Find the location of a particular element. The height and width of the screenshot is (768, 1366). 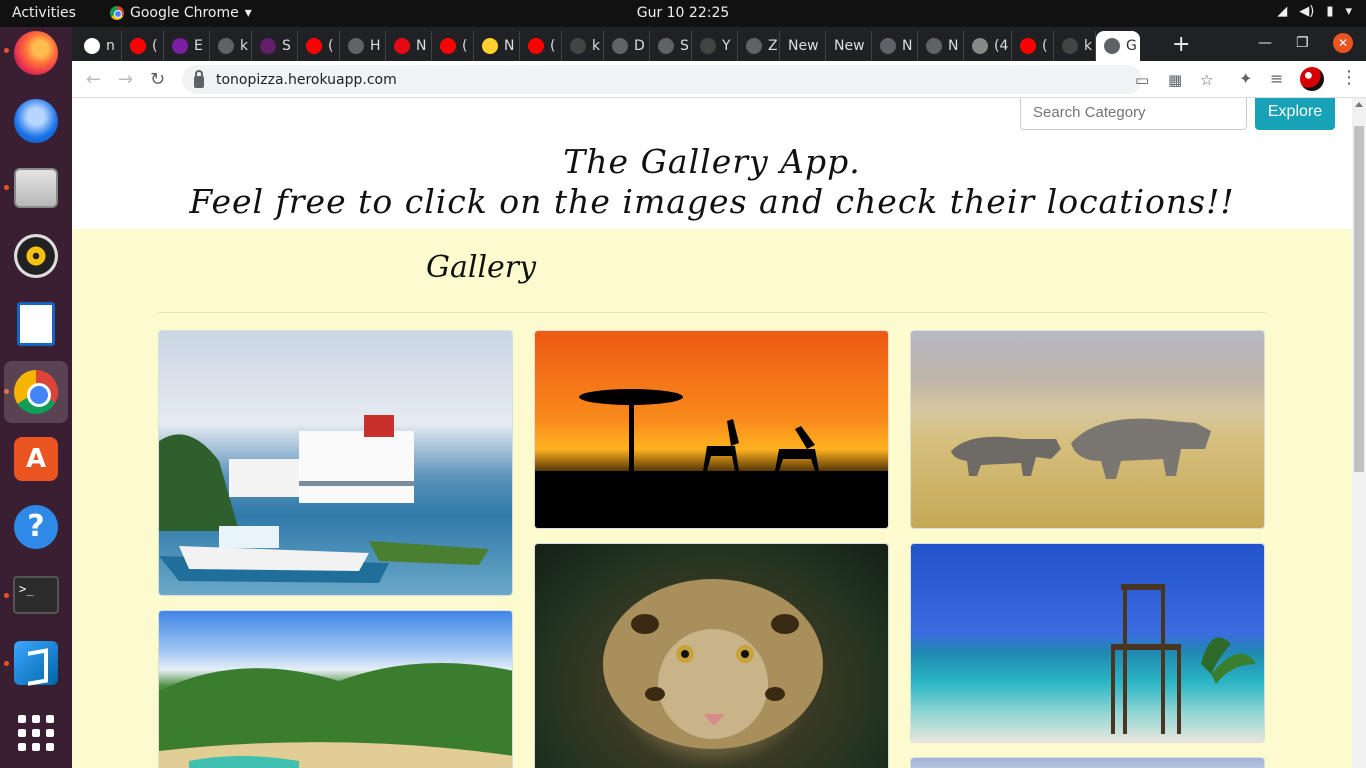

writer-icon is located at coordinates (36, 324).